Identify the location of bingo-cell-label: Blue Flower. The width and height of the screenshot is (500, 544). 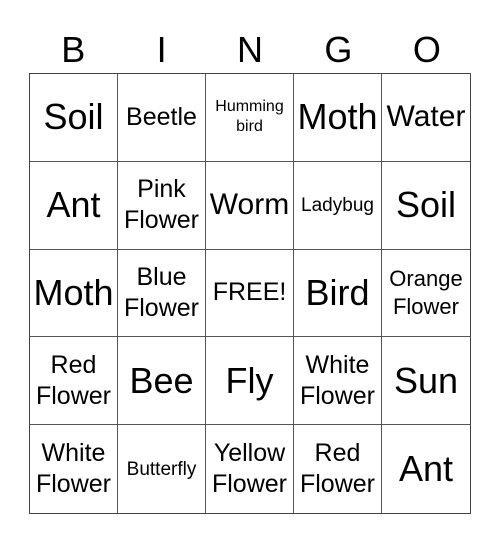
(161, 292).